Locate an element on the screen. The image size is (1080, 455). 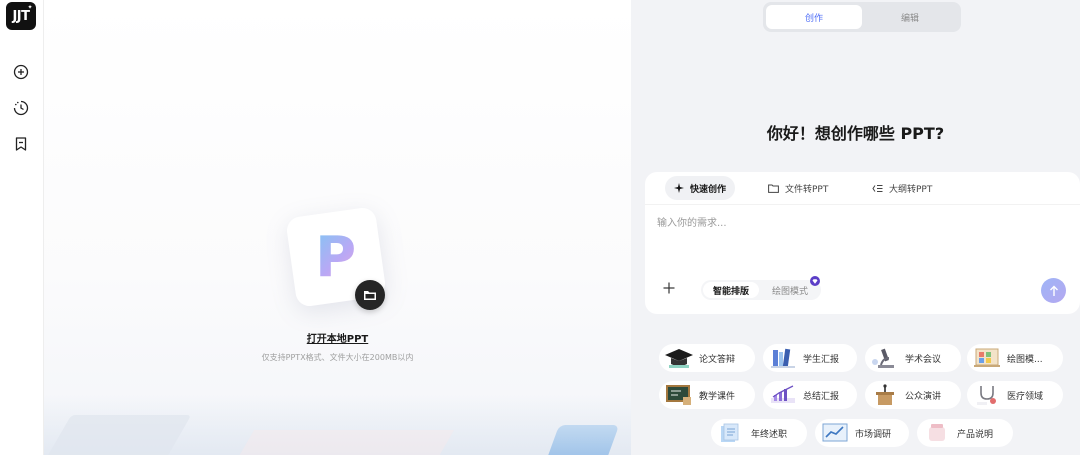
category-chip: 产品说明 is located at coordinates (965, 433).